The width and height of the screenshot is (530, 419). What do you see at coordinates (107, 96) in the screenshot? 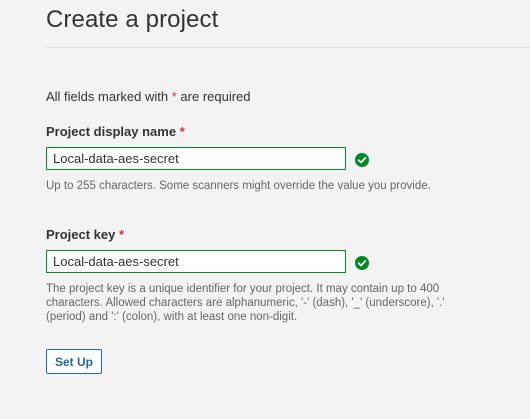
I see `required-note-prefix: All fields marked with` at bounding box center [107, 96].